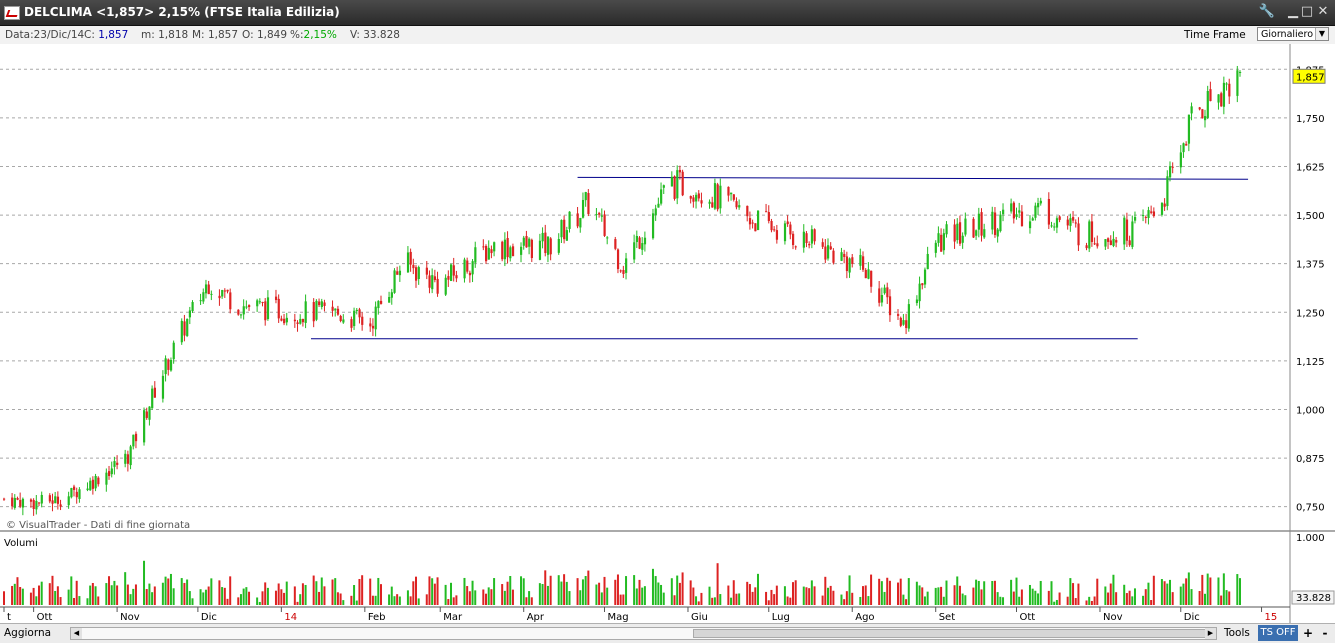 This screenshot has width=1335, height=643. Describe the element at coordinates (76, 633) in the screenshot. I see `scroll-left-icon: ◀` at that location.